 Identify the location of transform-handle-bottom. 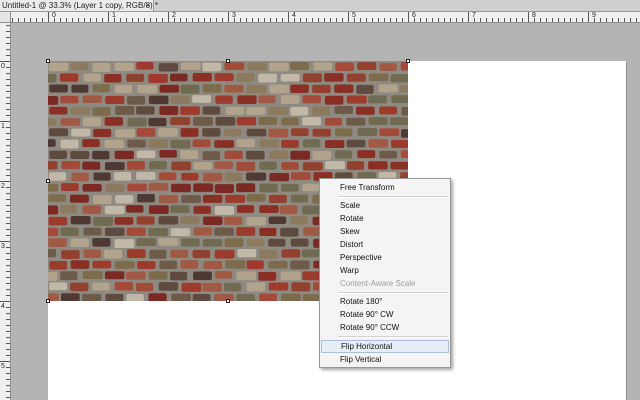
(228, 301).